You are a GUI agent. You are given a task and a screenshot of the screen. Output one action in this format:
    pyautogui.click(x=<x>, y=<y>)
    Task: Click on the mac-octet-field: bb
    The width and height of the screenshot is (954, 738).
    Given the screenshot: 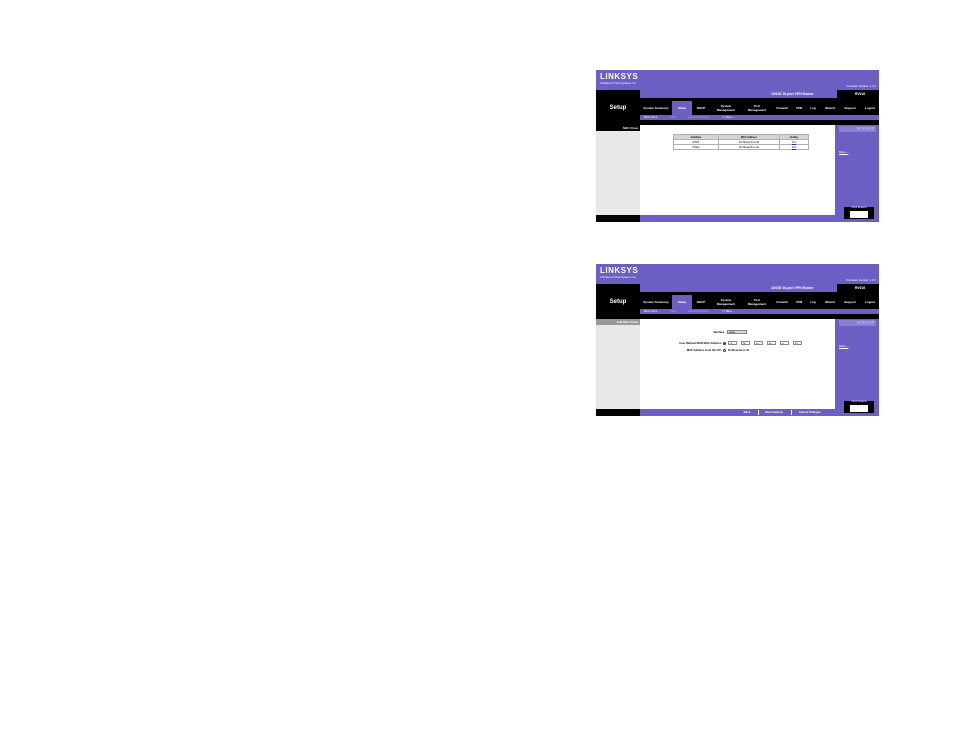 What is the action you would take?
    pyautogui.click(x=771, y=343)
    